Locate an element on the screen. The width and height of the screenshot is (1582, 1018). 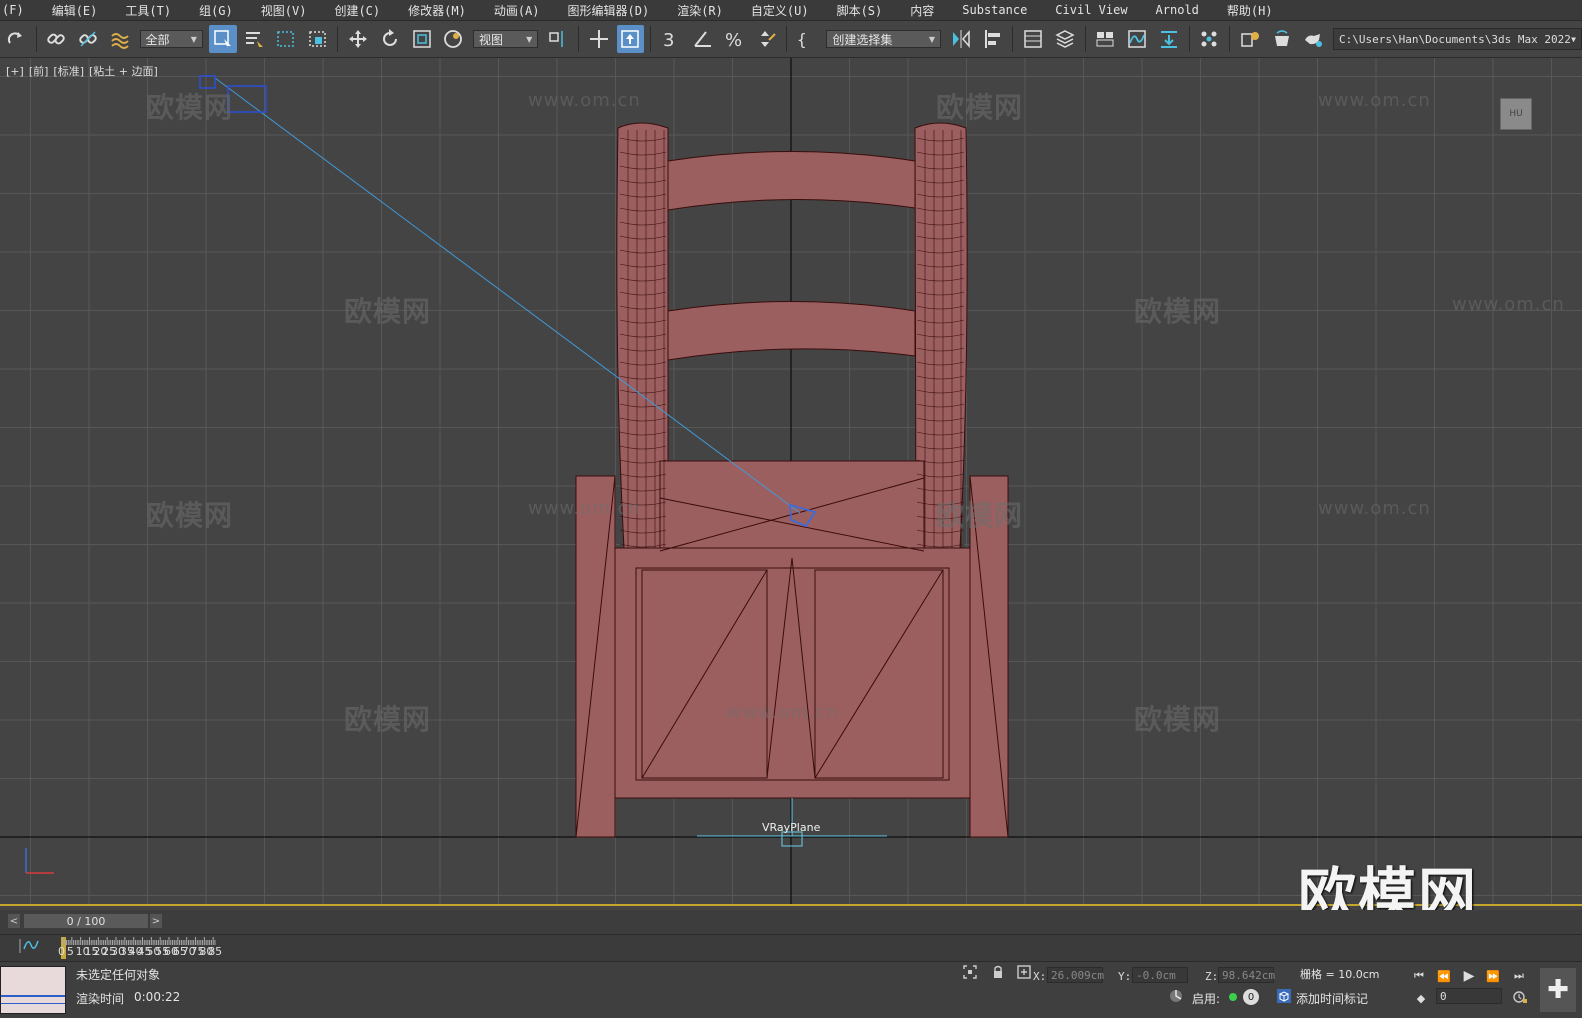
unlink-icon is located at coordinates (88, 39).